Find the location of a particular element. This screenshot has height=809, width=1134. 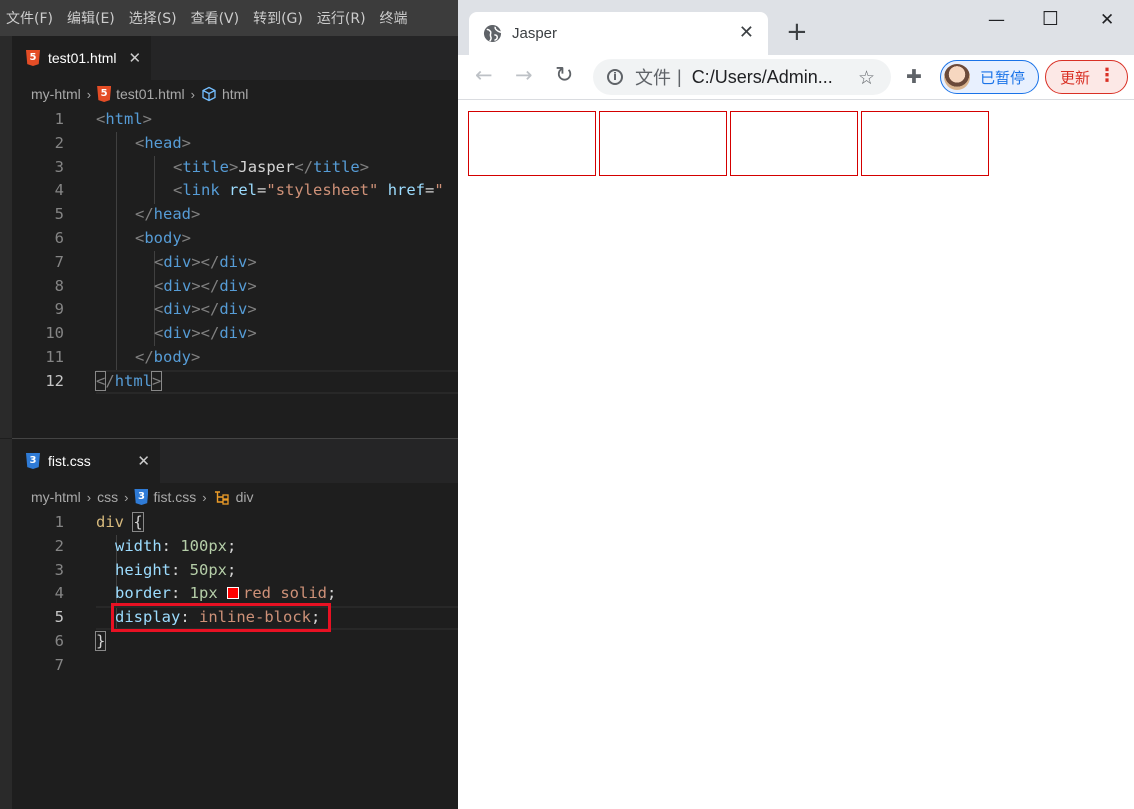

update-button: 更新 ⋮ is located at coordinates (1086, 77).